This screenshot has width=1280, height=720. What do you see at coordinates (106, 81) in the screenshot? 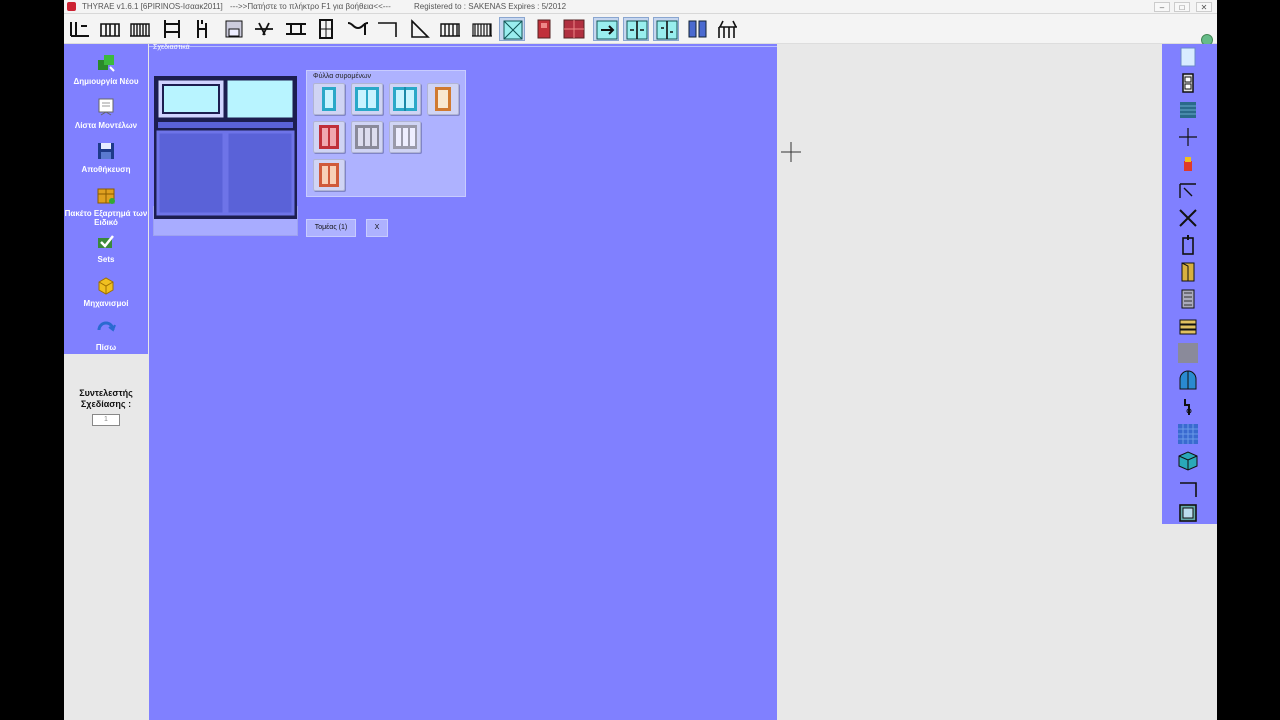
I see `sidebar-item-label: Δημιουργία Νέου` at bounding box center [106, 81].